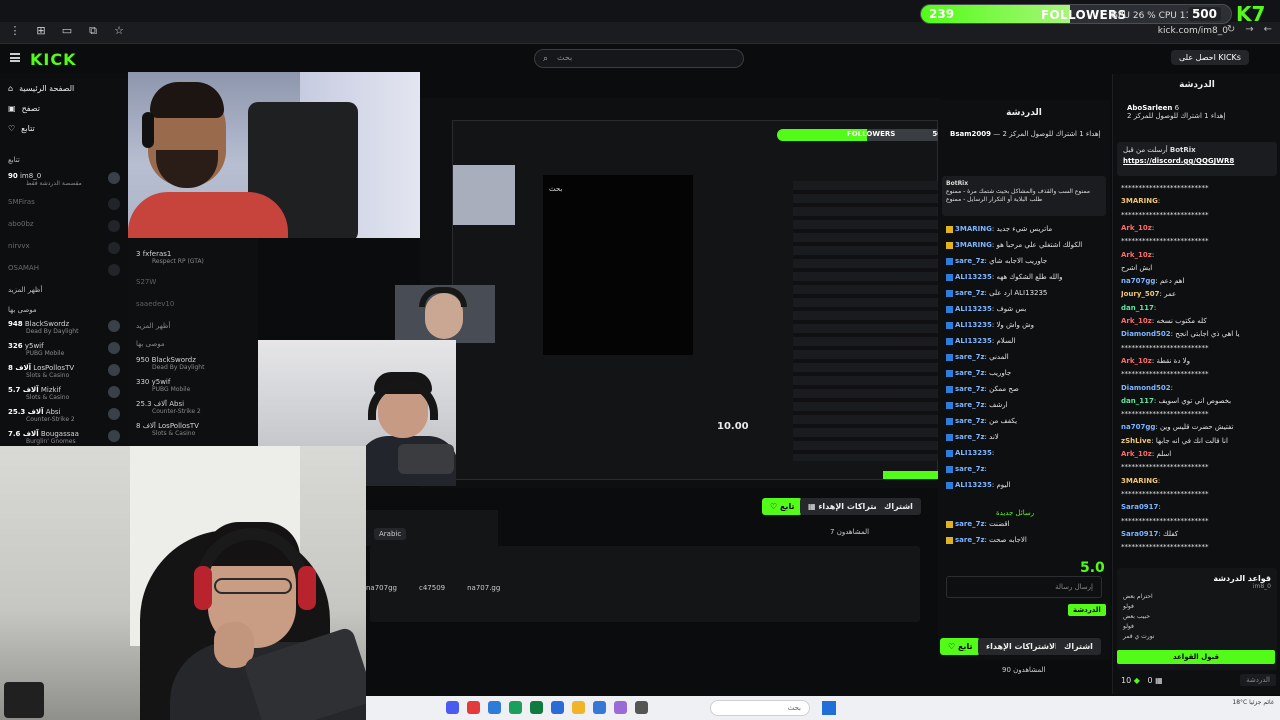  What do you see at coordinates (1015, 513) in the screenshot?
I see `new-messages-divider: رسائل جديدة` at bounding box center [1015, 513].